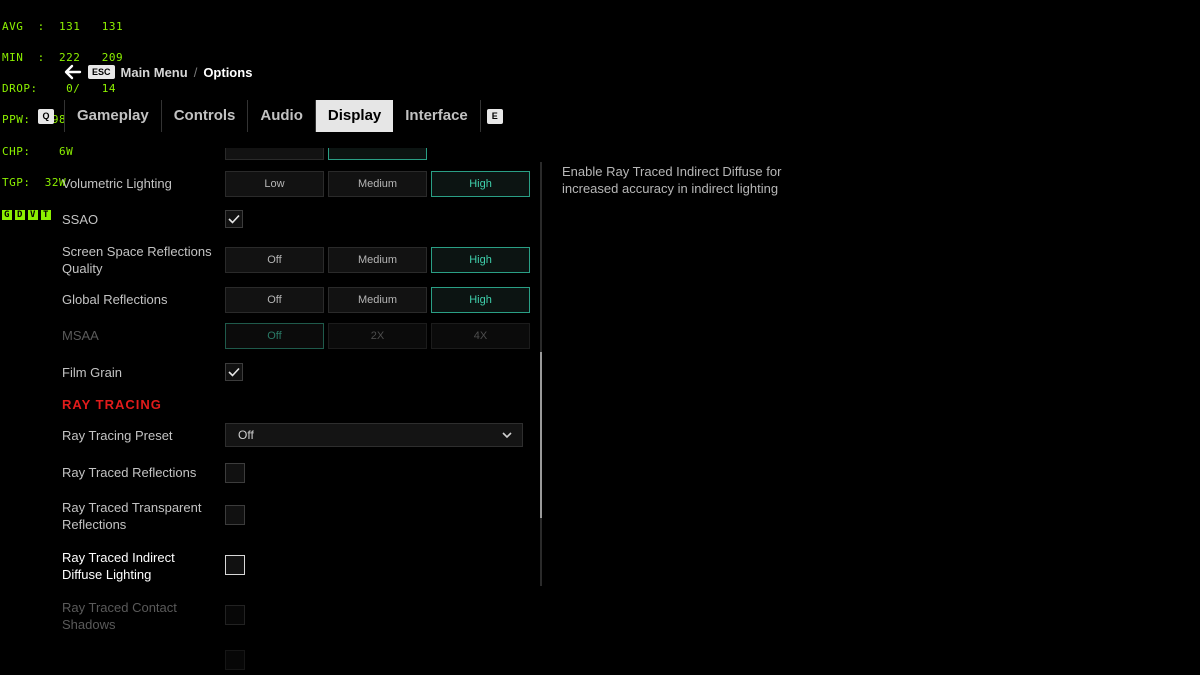 The width and height of the screenshot is (1200, 675). What do you see at coordinates (115, 299) in the screenshot?
I see `setting-label: Global Reflections` at bounding box center [115, 299].